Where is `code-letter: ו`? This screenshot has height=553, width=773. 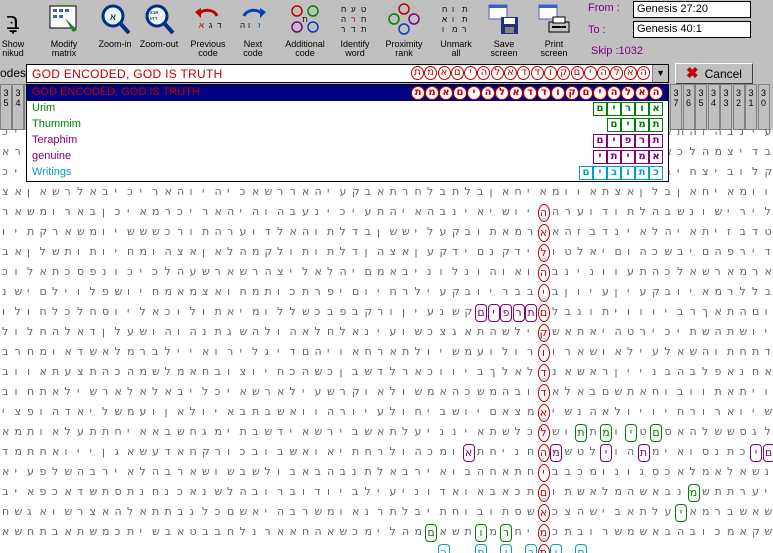
code-letter: ו is located at coordinates (550, 73).